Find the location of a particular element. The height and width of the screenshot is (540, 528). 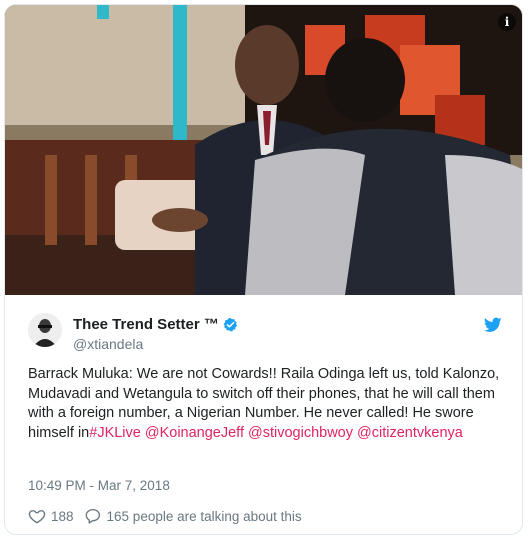

tweet-actions: 188 165 people are talking about this is located at coordinates (170, 516).